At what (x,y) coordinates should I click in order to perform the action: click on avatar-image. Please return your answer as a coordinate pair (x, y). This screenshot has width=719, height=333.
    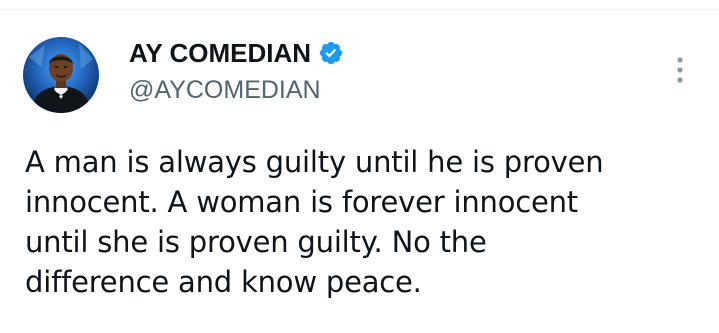
    Looking at the image, I should click on (61, 75).